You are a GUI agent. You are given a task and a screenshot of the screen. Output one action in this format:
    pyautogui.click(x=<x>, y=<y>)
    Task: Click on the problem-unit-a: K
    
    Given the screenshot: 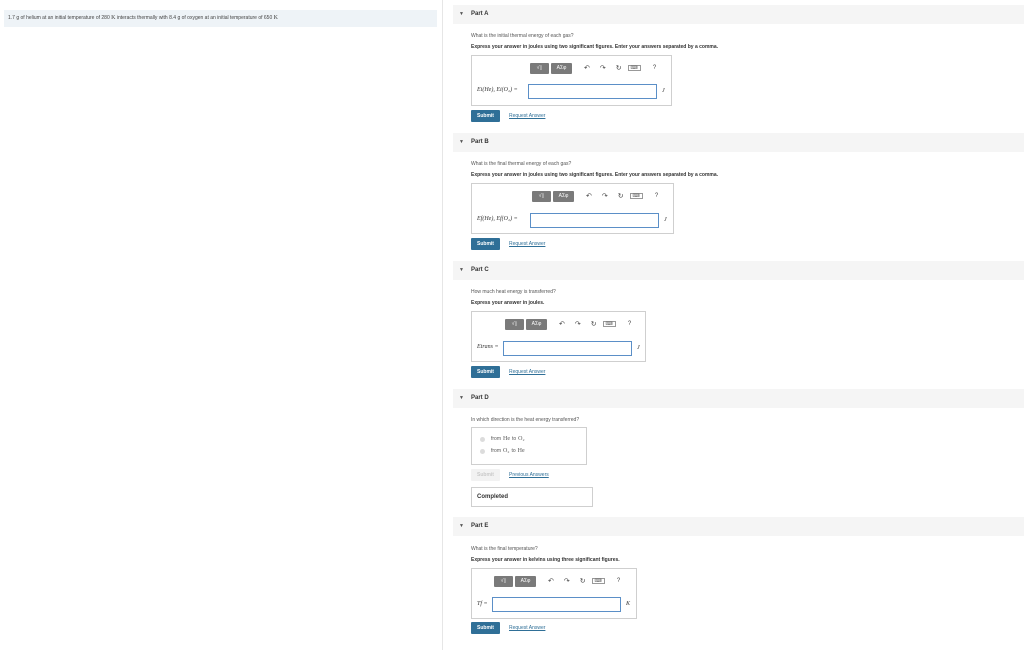 What is the action you would take?
    pyautogui.click(x=113, y=18)
    